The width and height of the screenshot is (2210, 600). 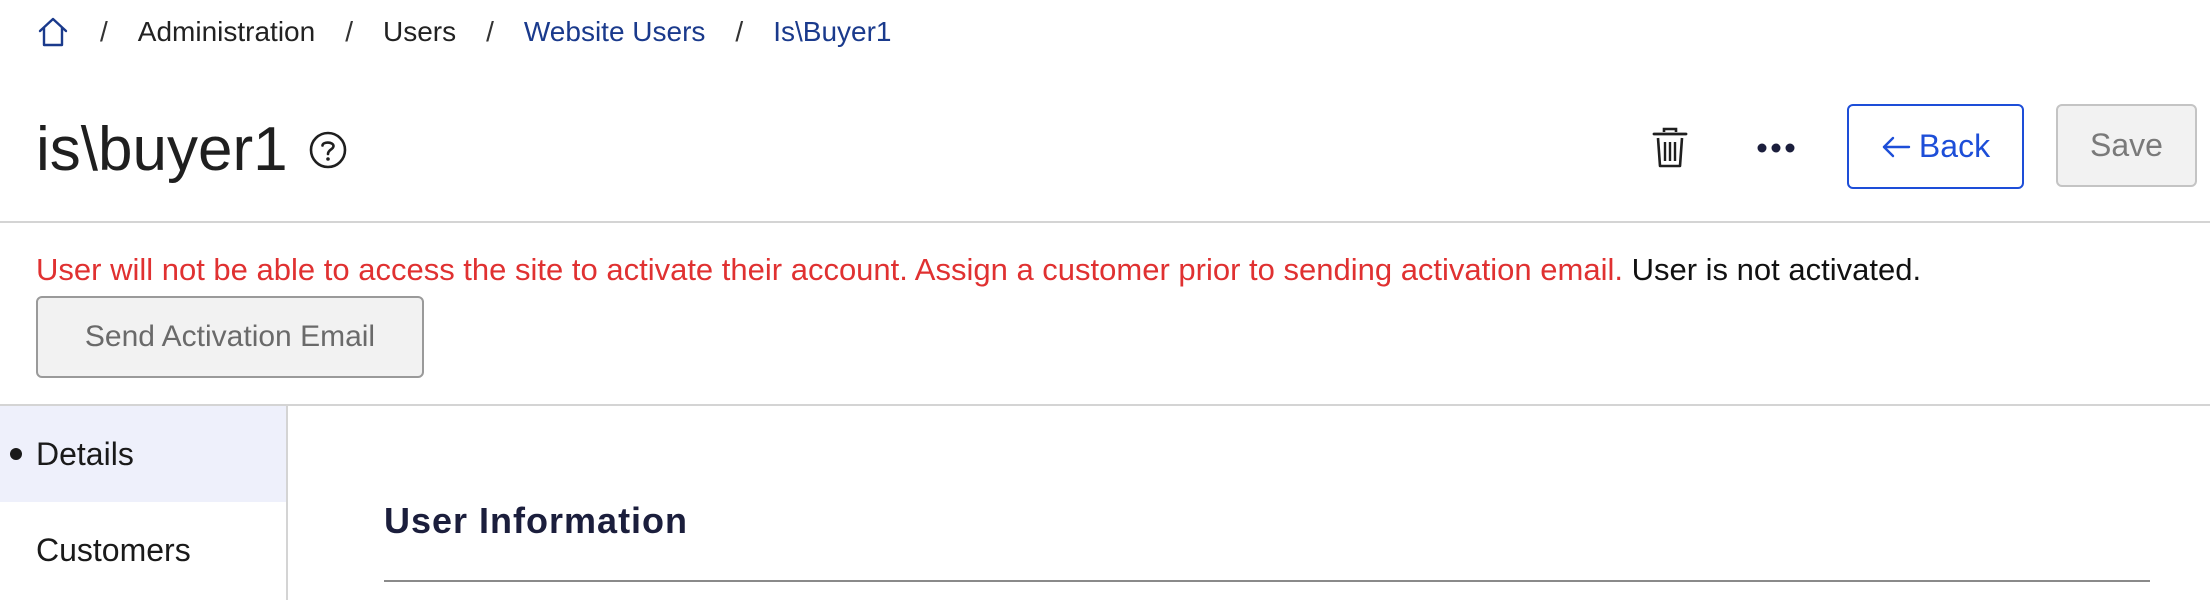 What do you see at coordinates (1776, 148) in the screenshot?
I see `more-horizontal-icon` at bounding box center [1776, 148].